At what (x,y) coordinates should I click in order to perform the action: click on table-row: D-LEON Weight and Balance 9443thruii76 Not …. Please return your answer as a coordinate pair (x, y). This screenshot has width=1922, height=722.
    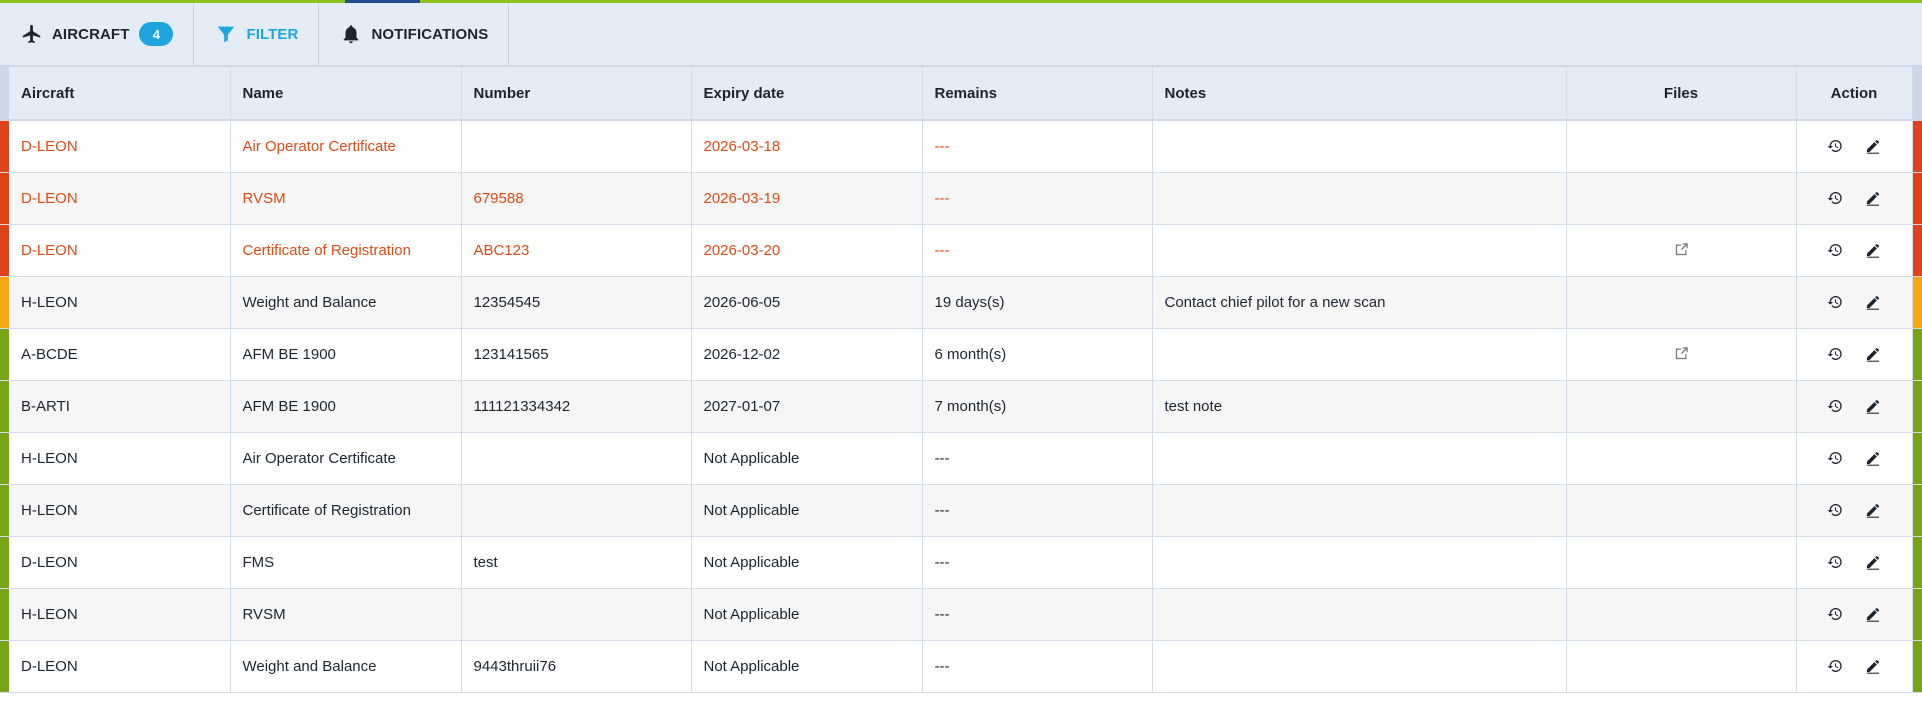
    Looking at the image, I should click on (961, 666).